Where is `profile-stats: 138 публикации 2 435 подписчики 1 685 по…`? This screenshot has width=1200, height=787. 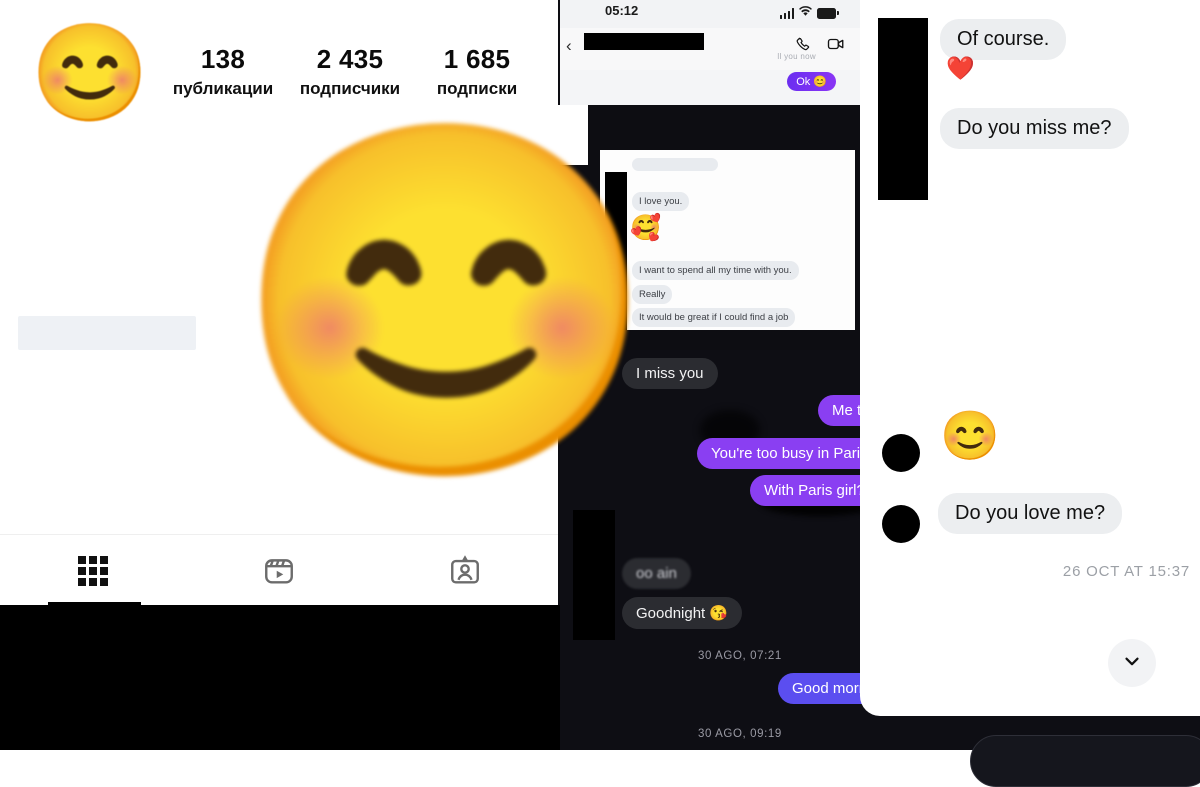
profile-stats: 138 публикации 2 435 подписчики 1 685 по… is located at coordinates (350, 71).